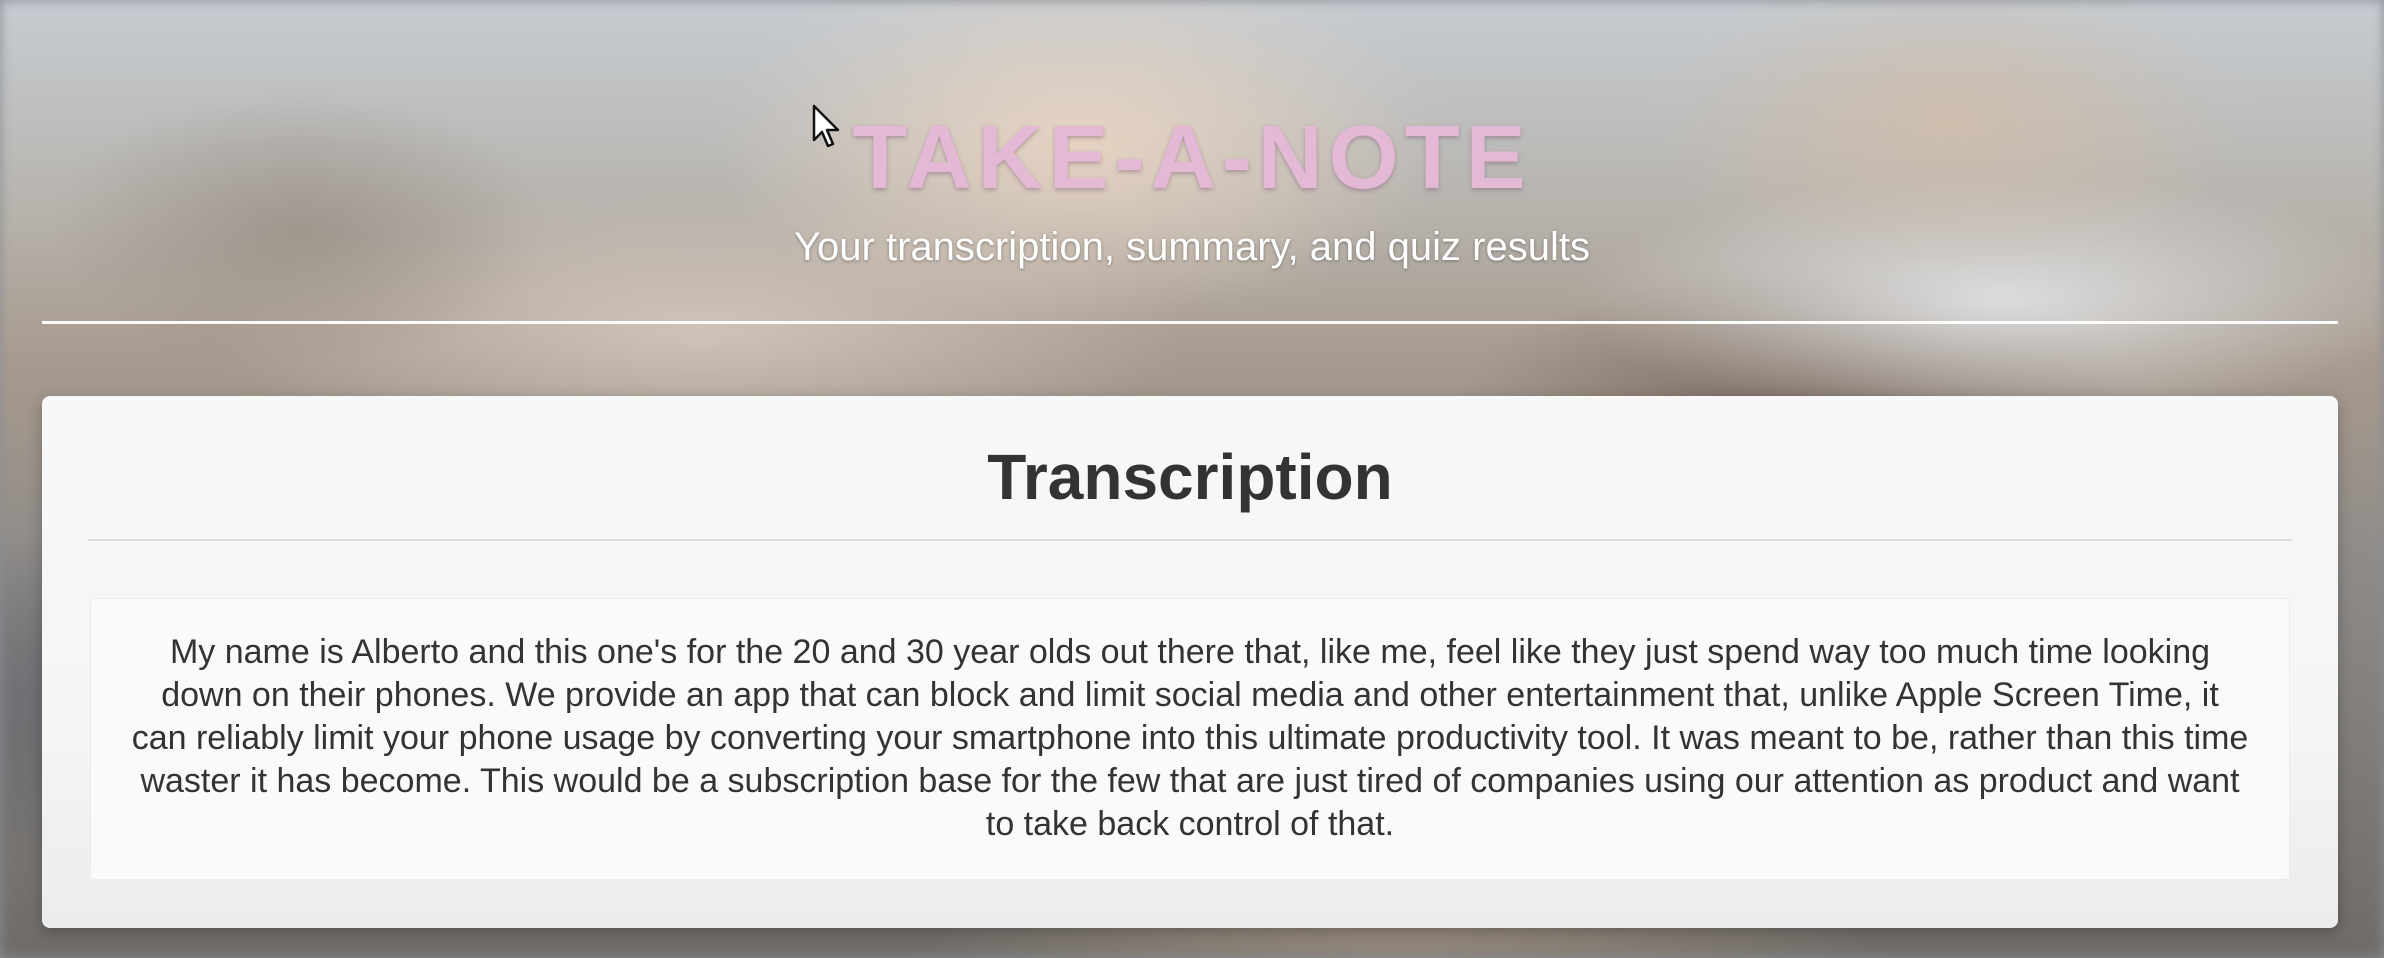 The height and width of the screenshot is (958, 2384). I want to click on header-divider, so click(1190, 322).